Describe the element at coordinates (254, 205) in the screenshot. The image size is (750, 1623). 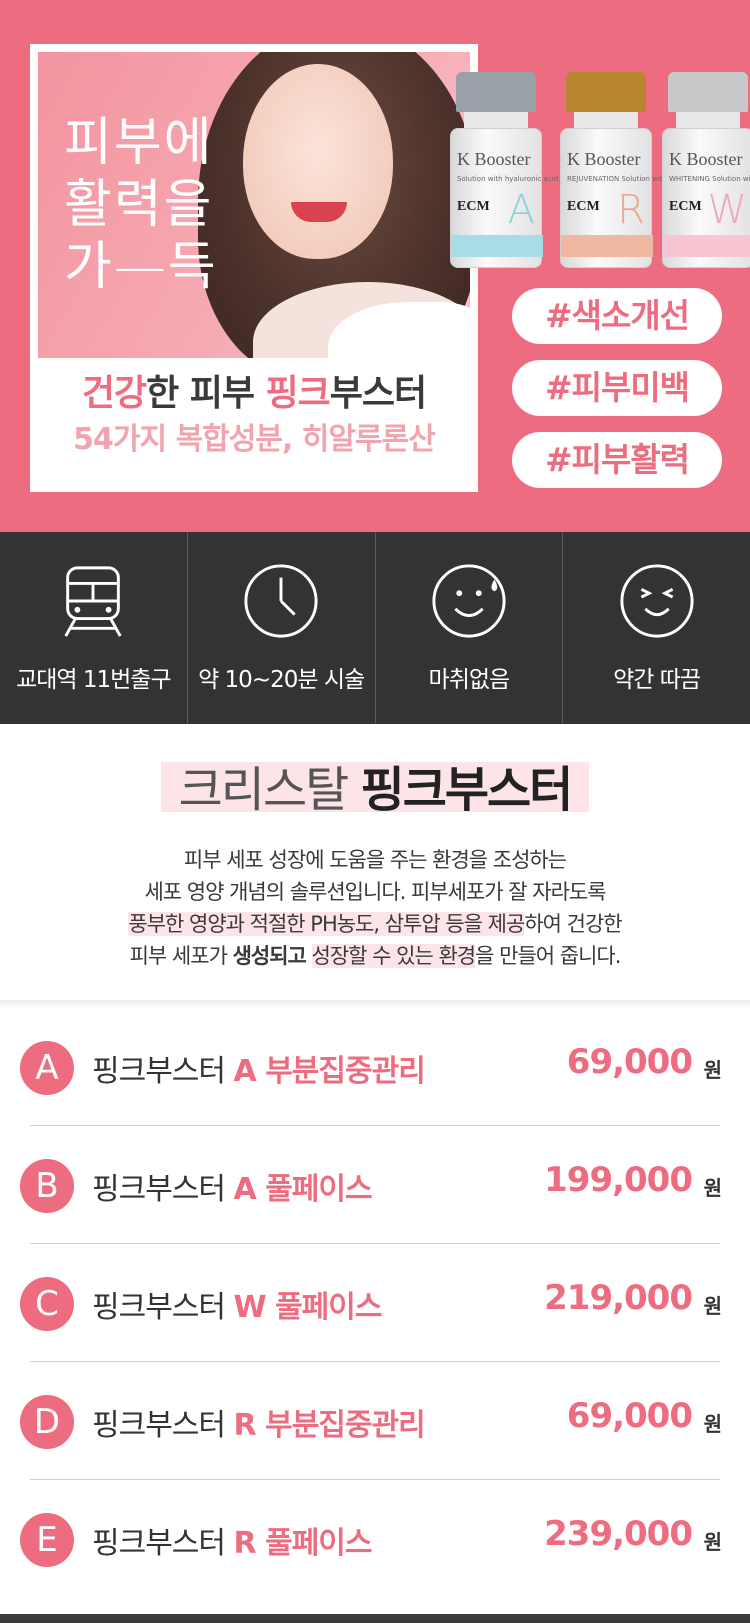
I see `model-photo: 피부에 활력을 가—득` at that location.